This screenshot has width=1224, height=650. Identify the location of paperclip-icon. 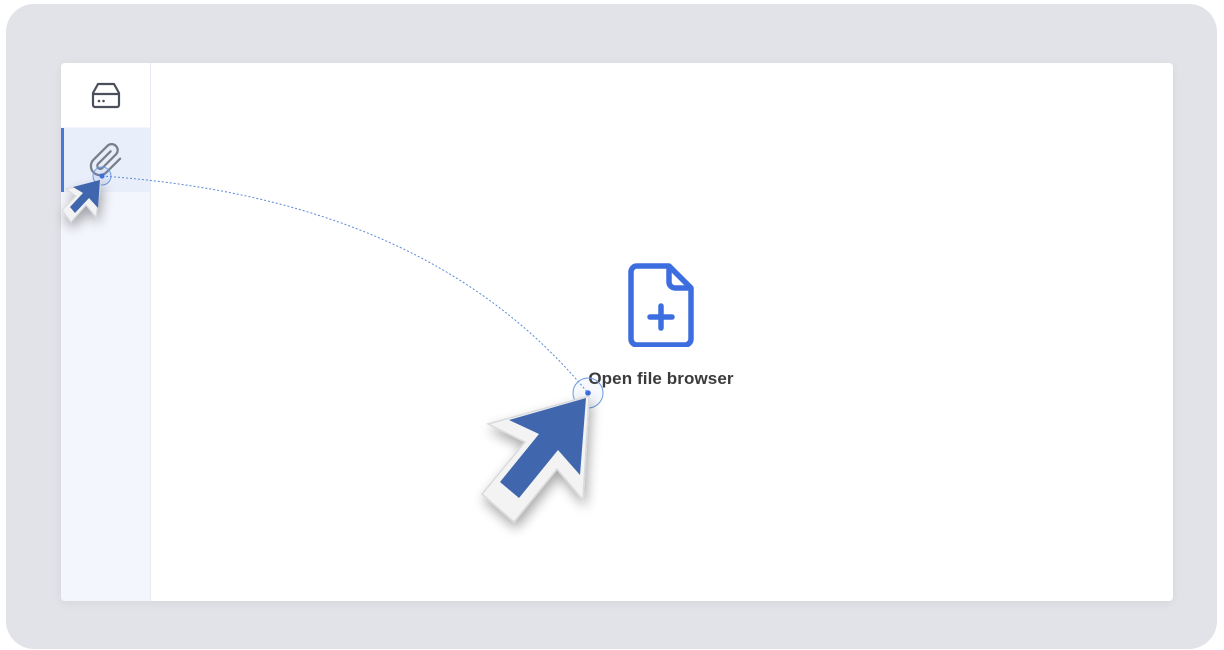
(105, 160).